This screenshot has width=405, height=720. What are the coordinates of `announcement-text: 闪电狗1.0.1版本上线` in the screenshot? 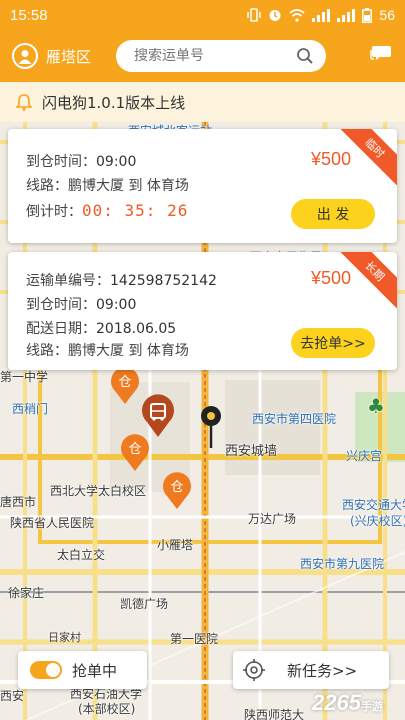 It's located at (114, 102).